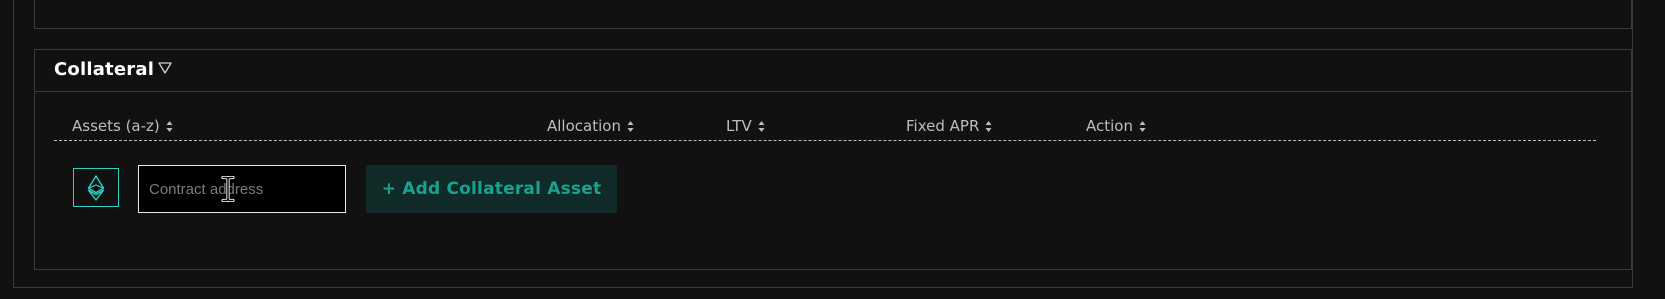  I want to click on column-header-ltv: LTV, so click(745, 126).